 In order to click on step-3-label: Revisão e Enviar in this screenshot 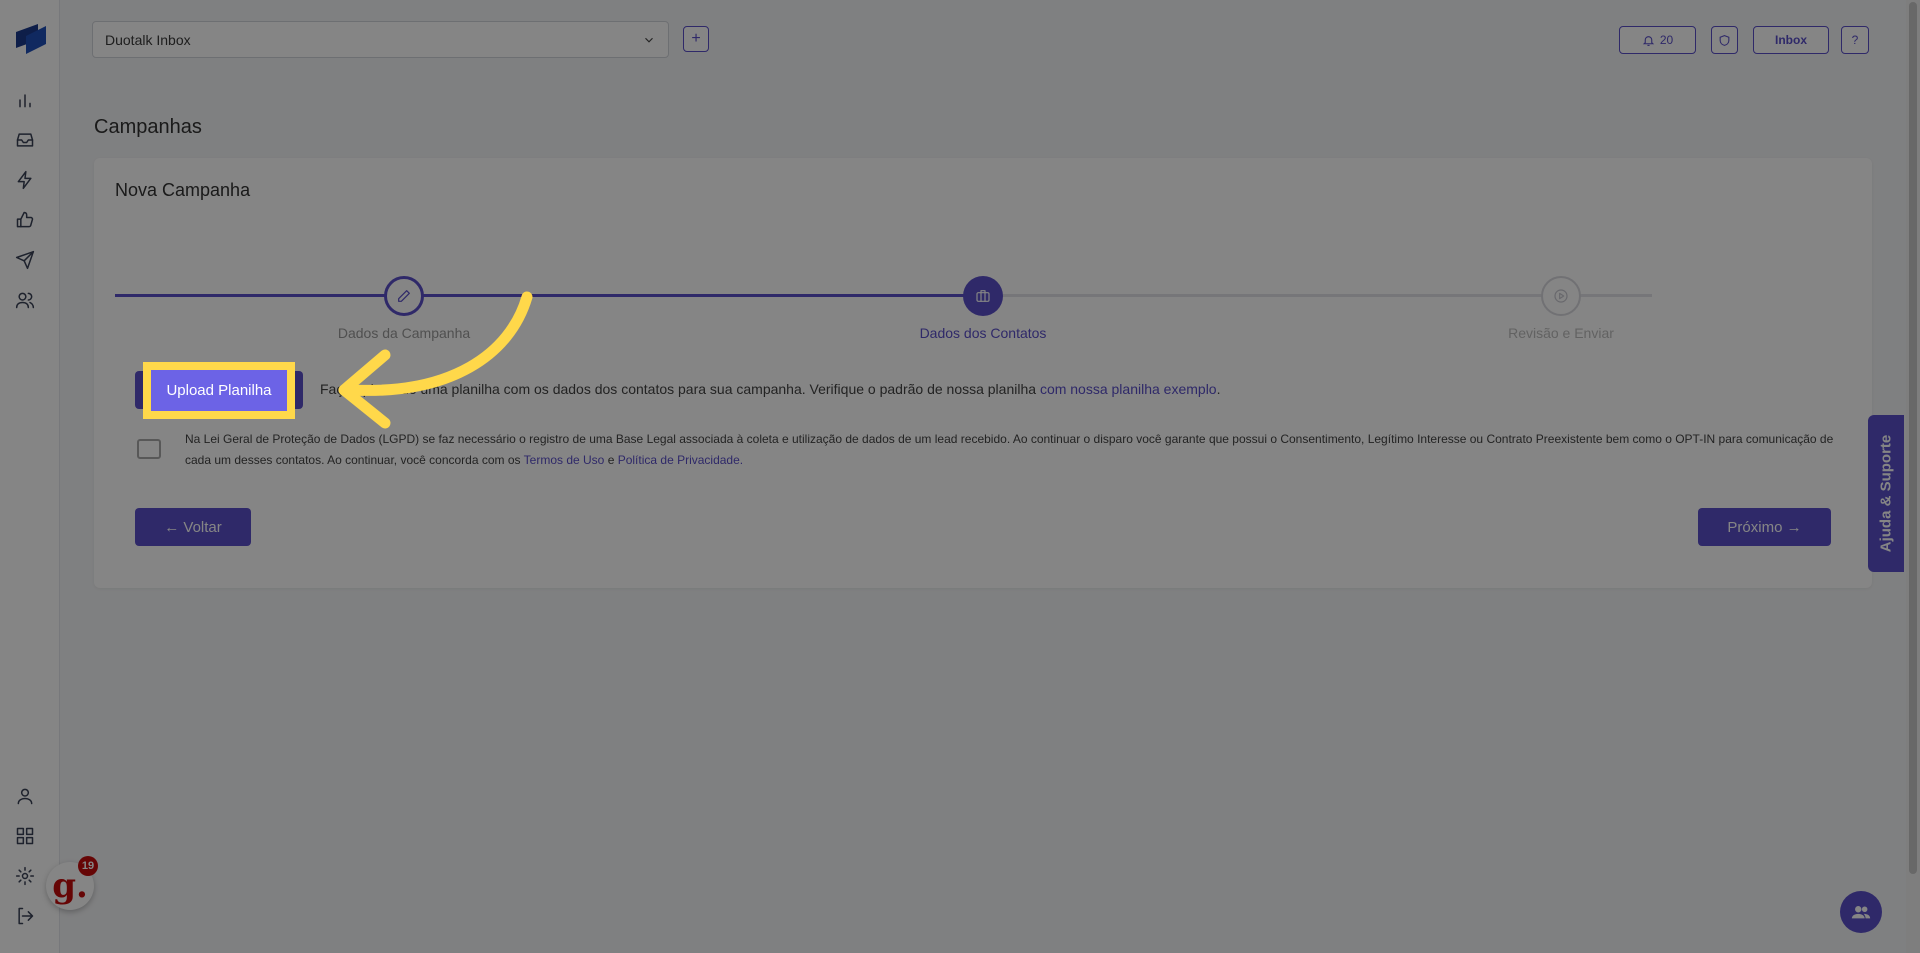, I will do `click(1561, 333)`.